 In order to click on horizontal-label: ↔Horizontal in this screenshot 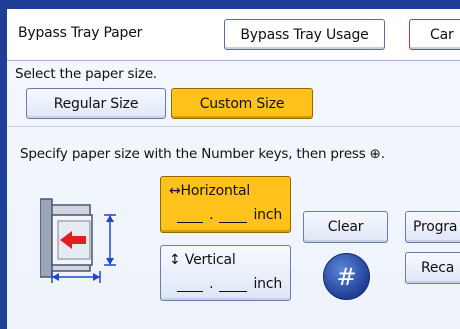, I will do `click(210, 191)`.